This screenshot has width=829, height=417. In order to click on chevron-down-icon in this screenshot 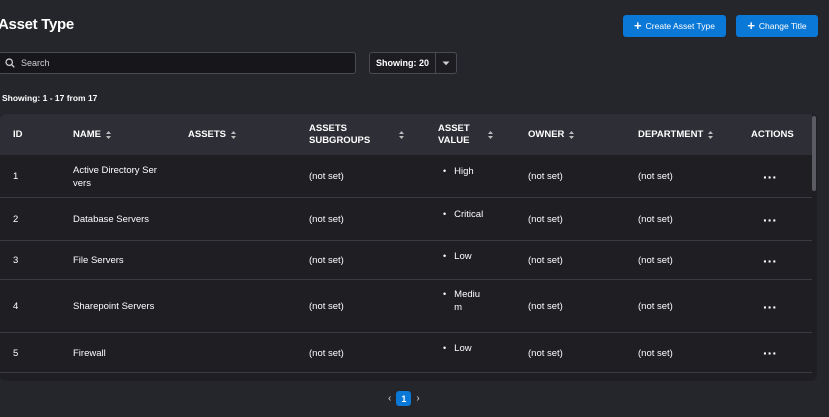, I will do `click(446, 63)`.